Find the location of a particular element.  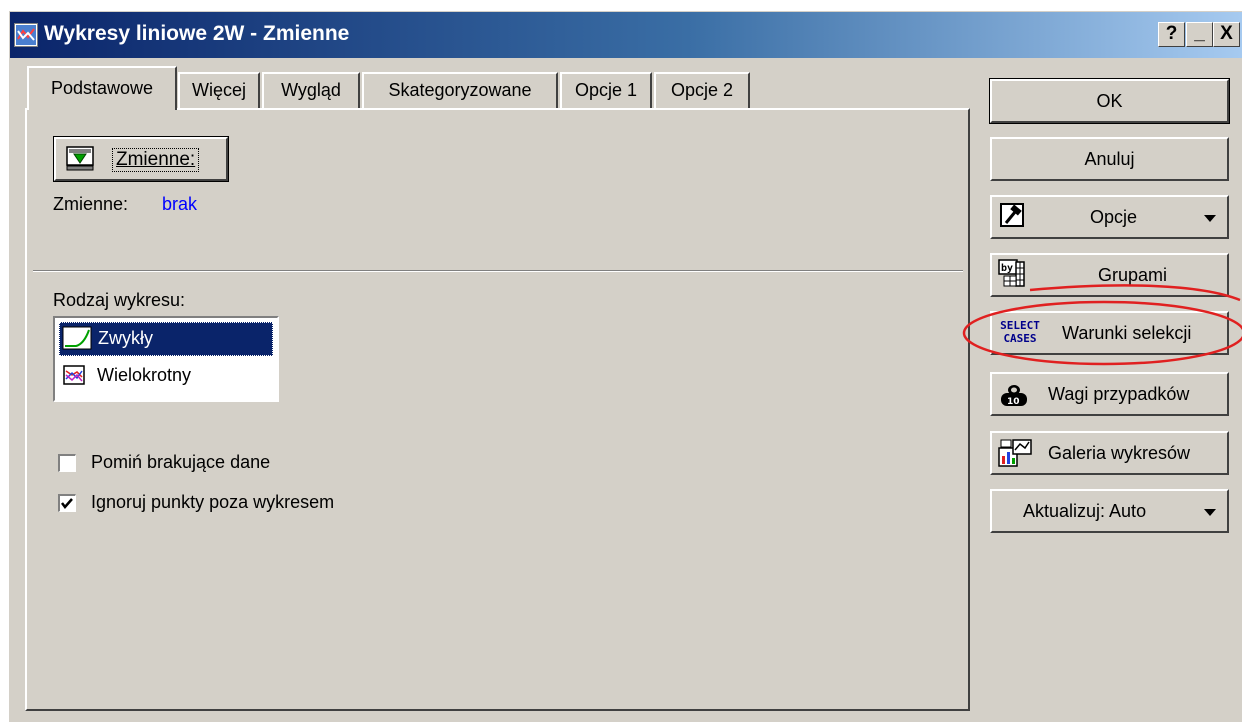

list-item-zwykly: Zwykły is located at coordinates (166, 339).